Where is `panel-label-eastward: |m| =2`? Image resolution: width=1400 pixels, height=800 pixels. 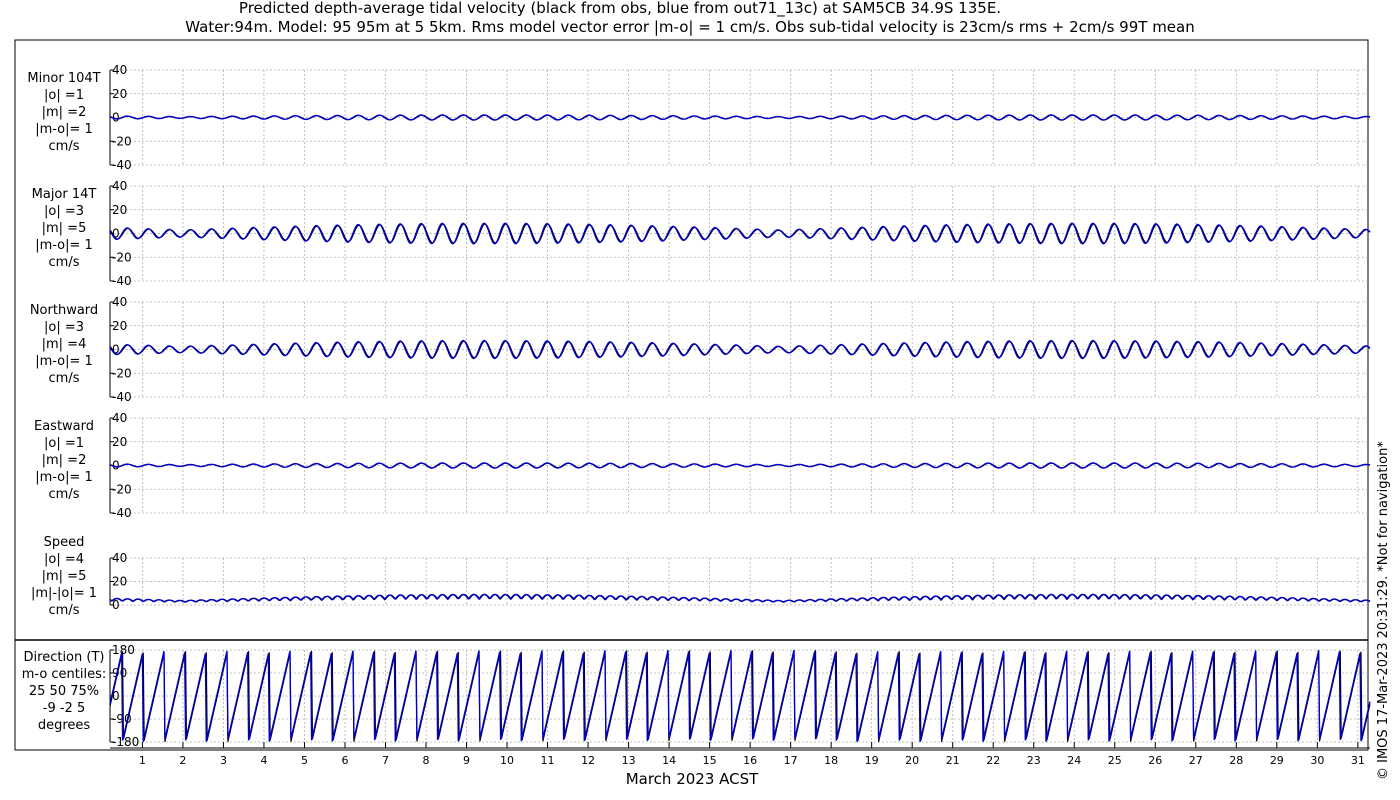 panel-label-eastward: |m| =2 is located at coordinates (64, 460).